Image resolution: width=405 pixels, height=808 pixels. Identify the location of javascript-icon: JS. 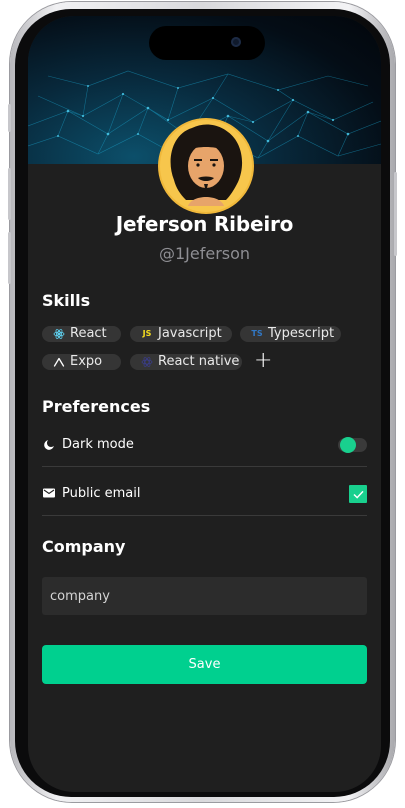
(147, 333).